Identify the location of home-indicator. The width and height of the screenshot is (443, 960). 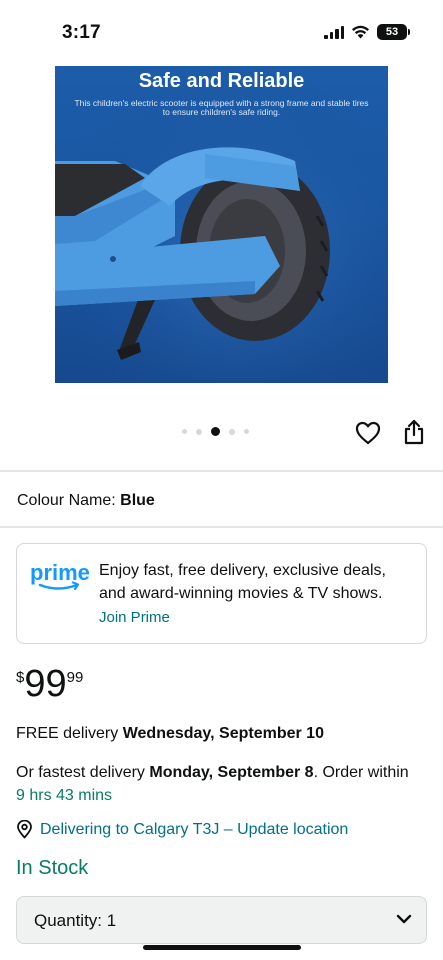
(222, 947).